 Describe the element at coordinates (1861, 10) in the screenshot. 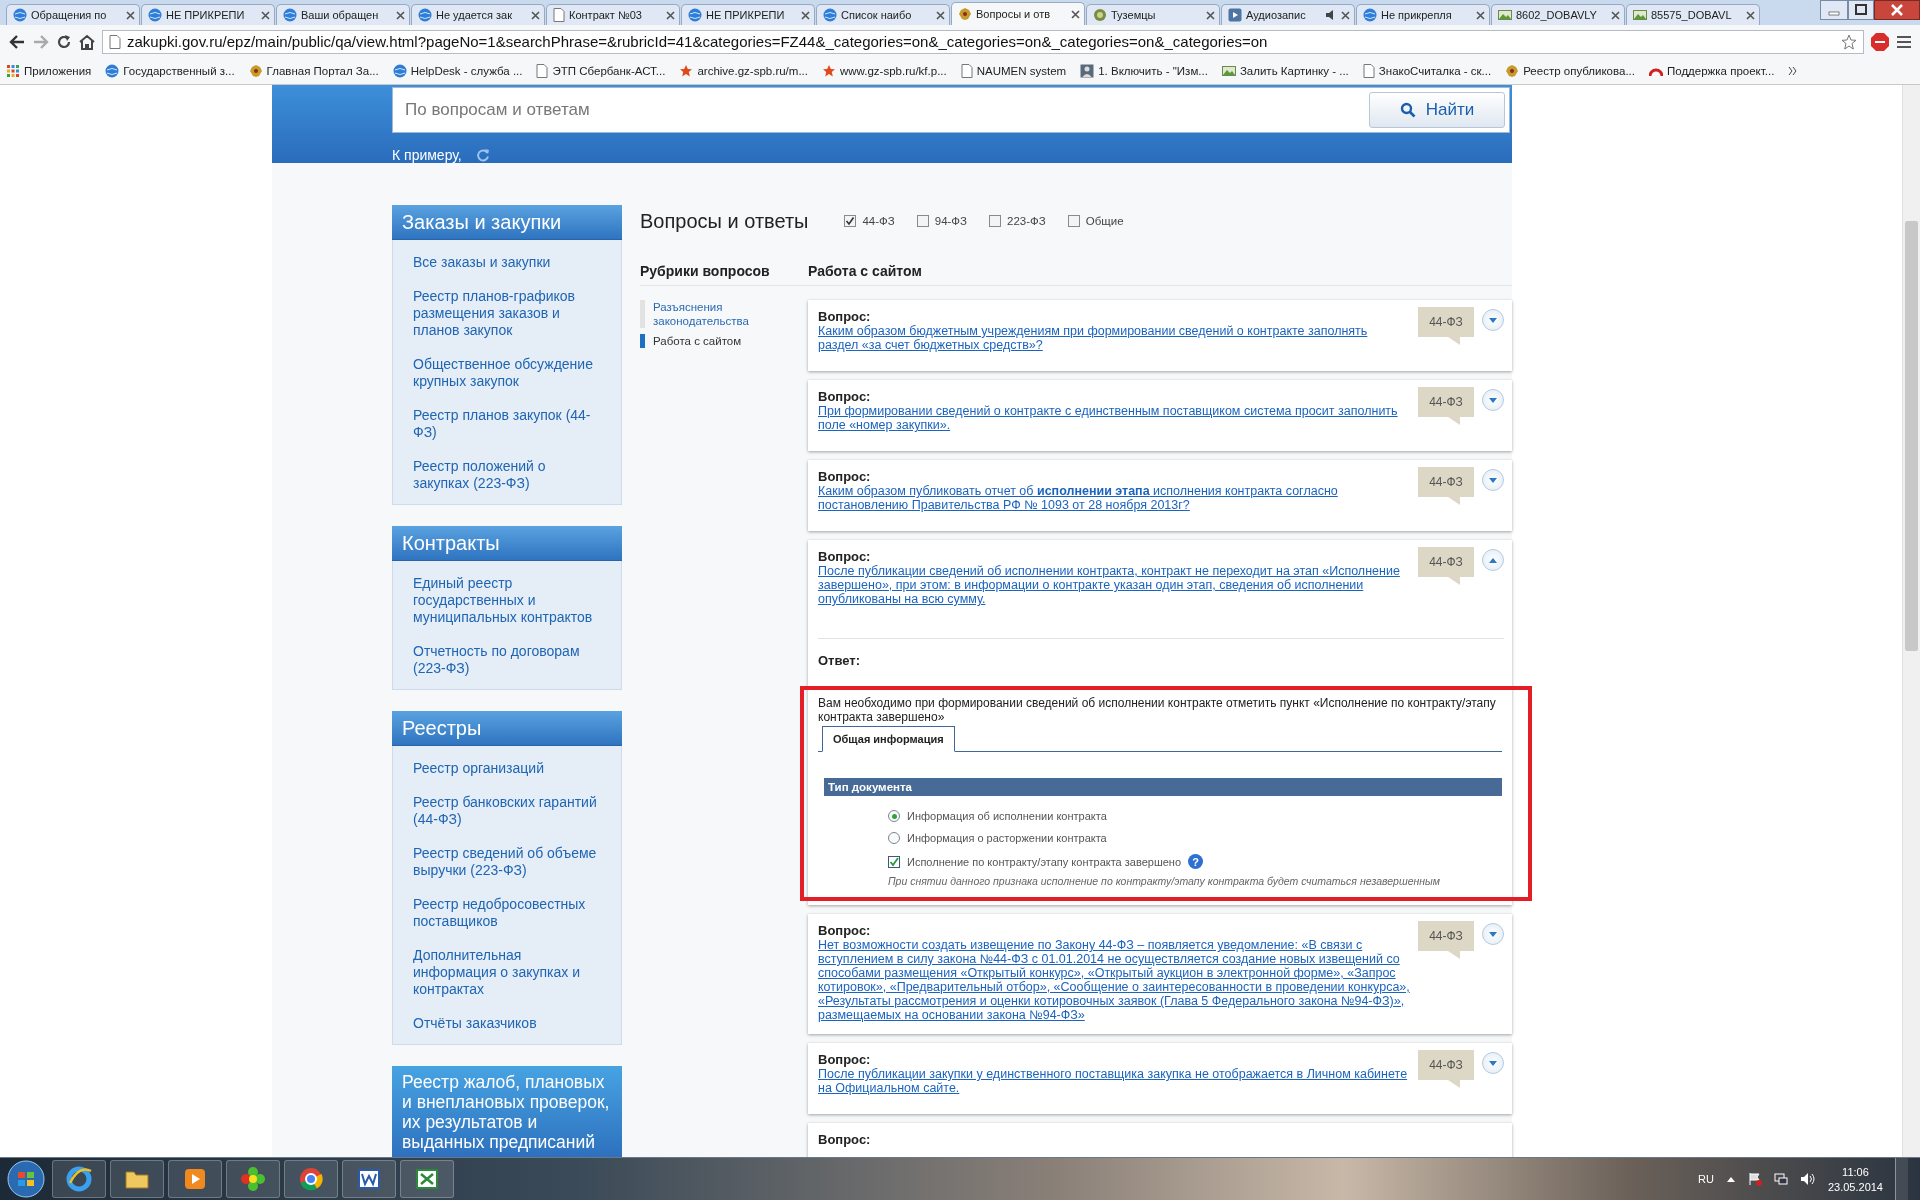

I see `maximize-icon` at that location.